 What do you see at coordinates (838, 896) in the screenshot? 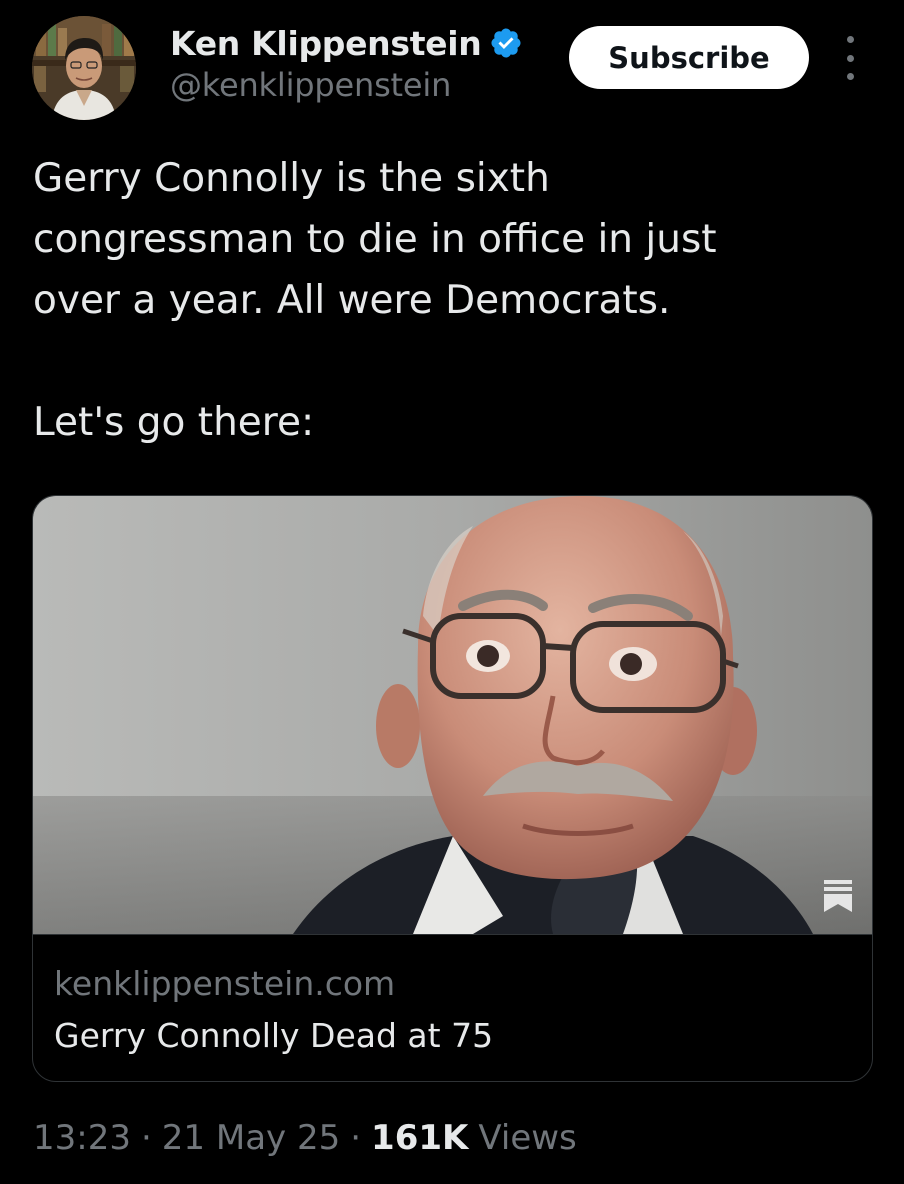
I see `substack-icon` at bounding box center [838, 896].